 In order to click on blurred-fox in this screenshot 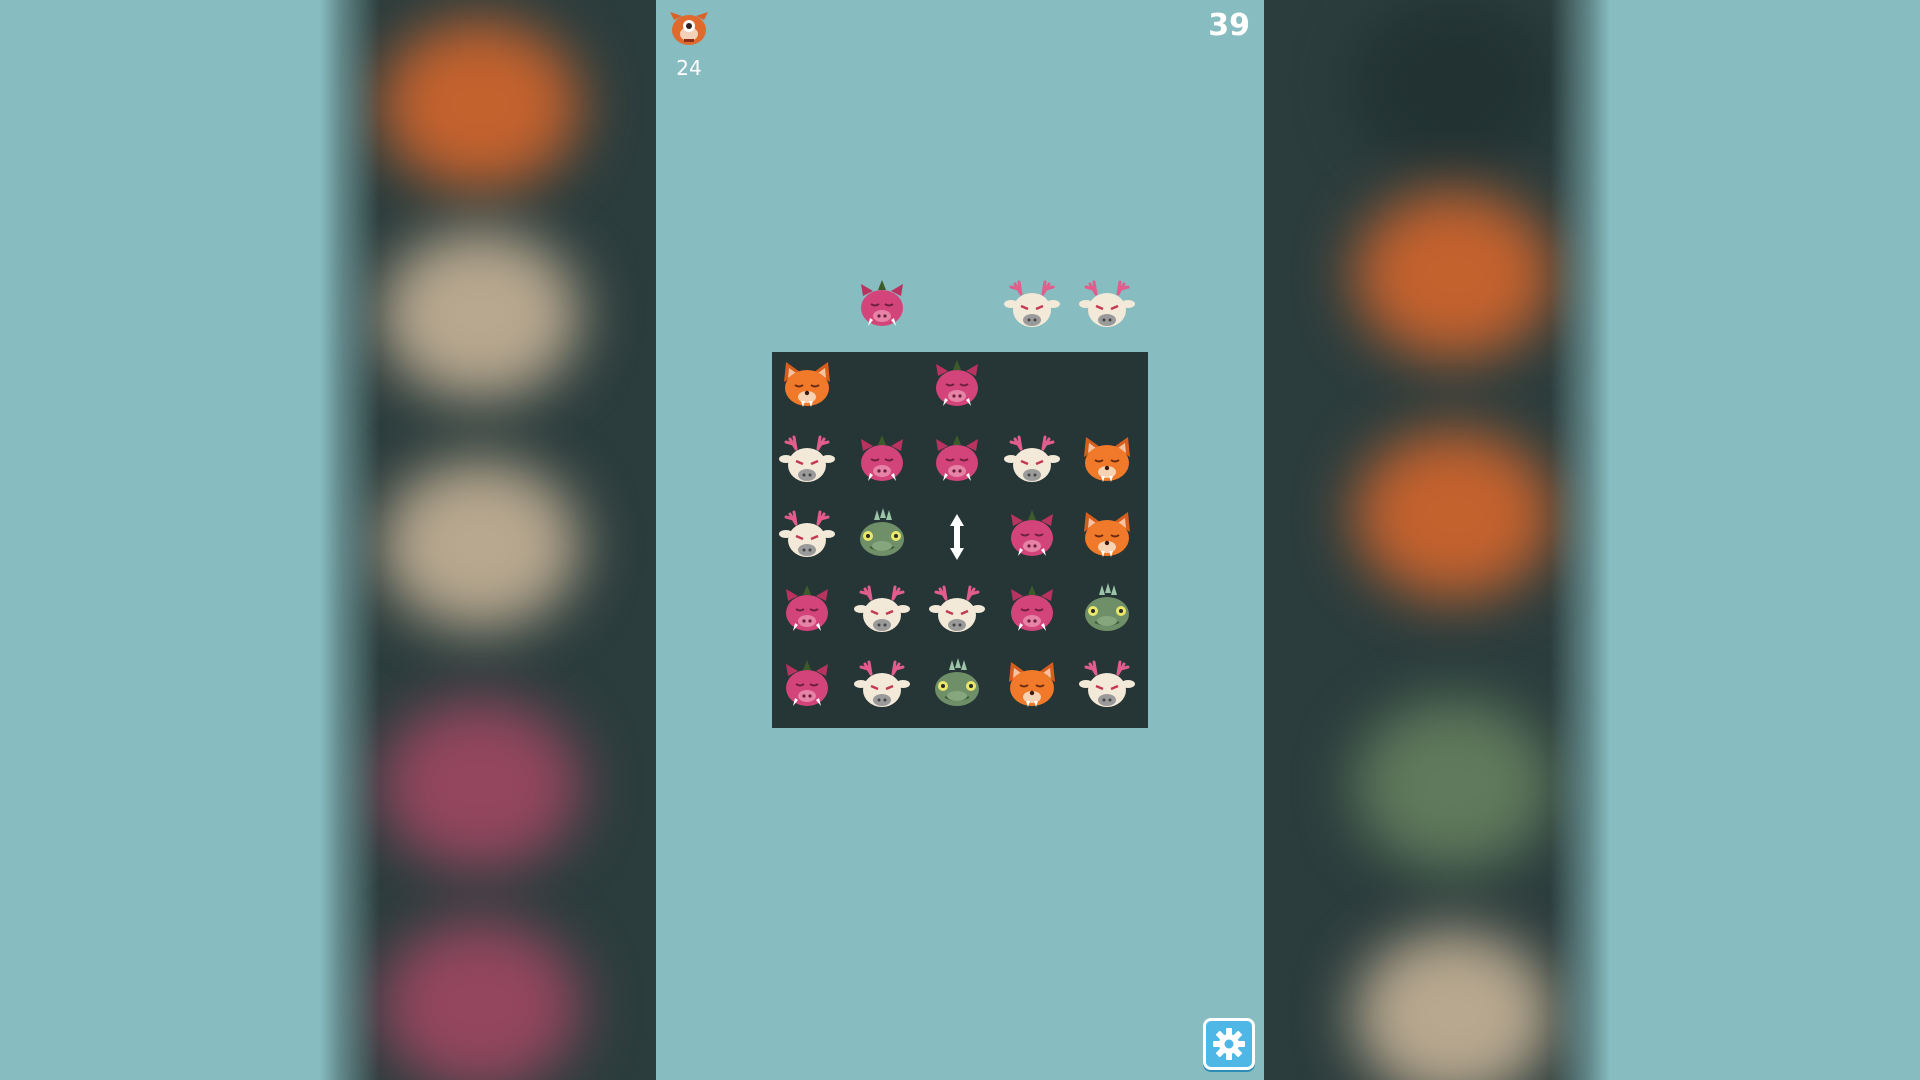, I will do `click(480, 105)`.